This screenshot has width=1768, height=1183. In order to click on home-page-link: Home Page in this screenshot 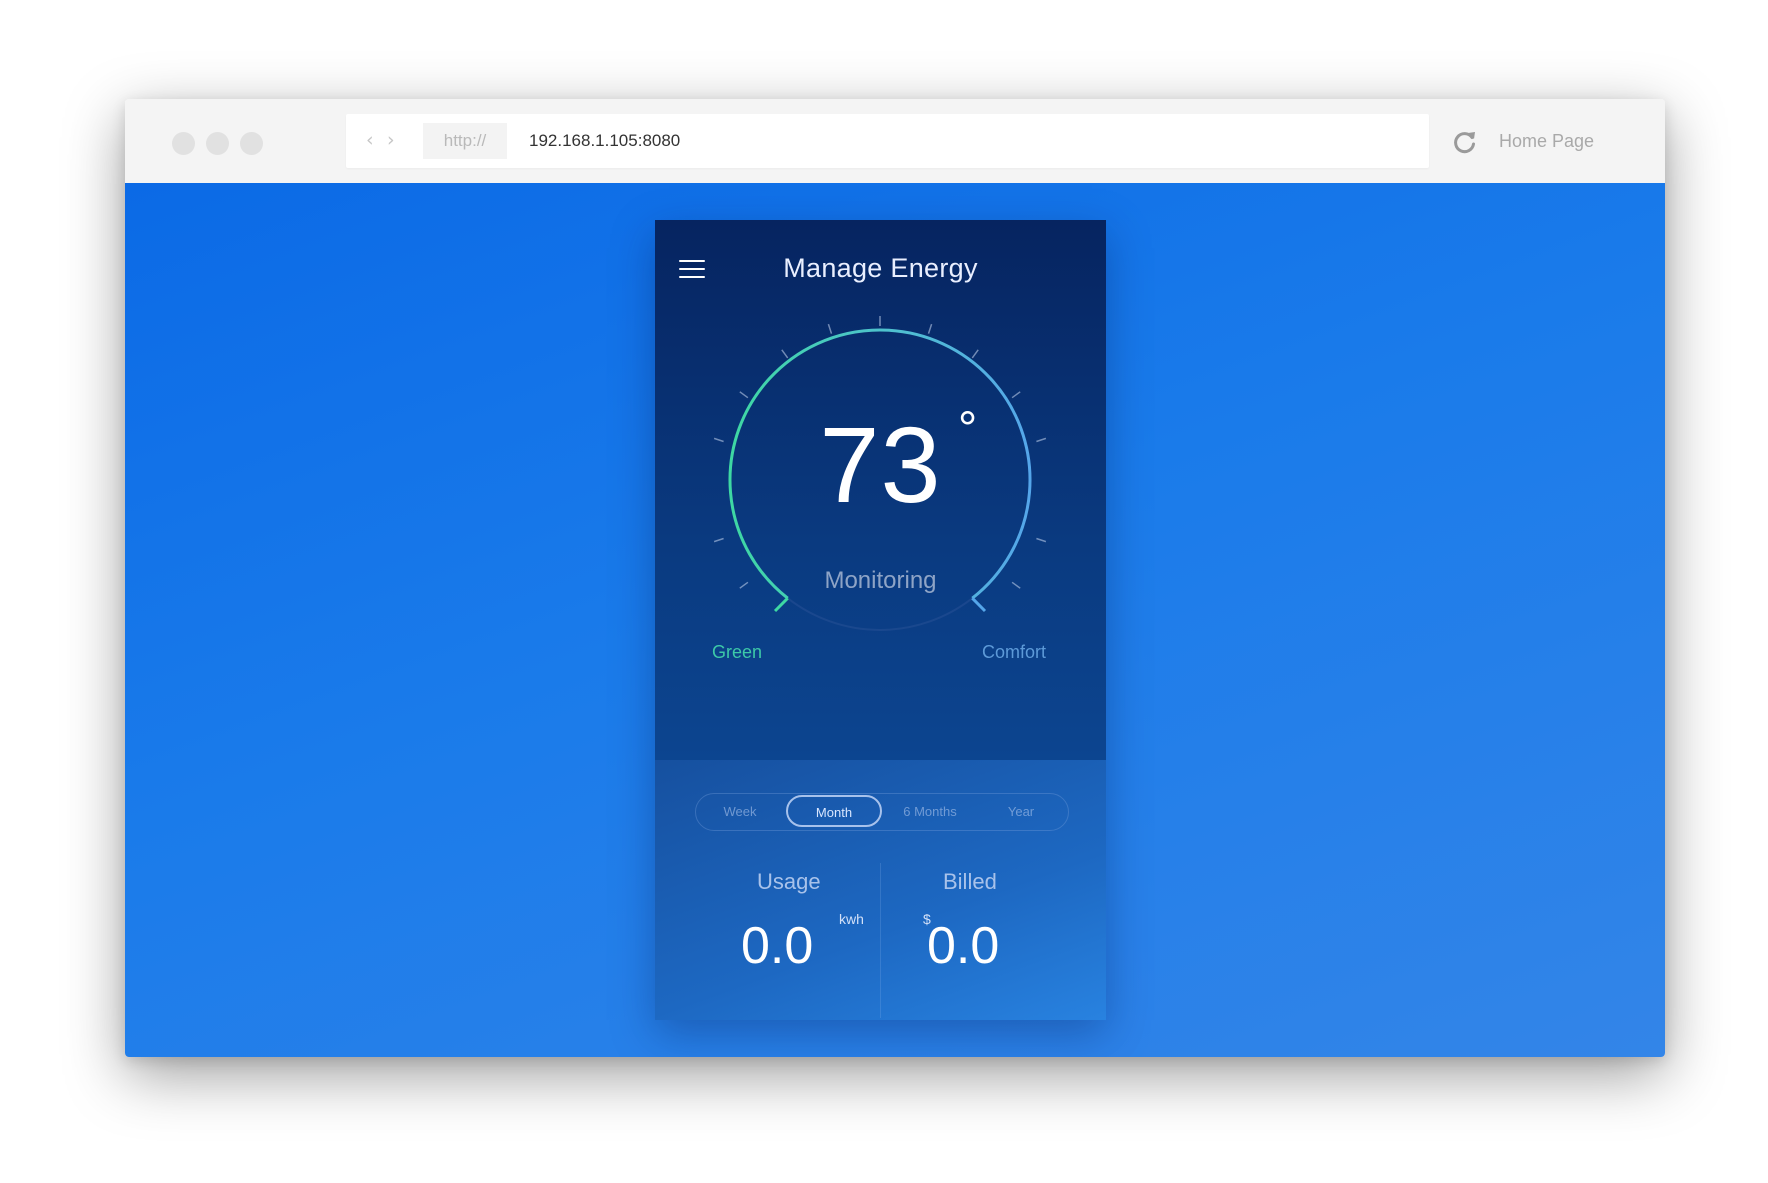, I will do `click(1546, 141)`.